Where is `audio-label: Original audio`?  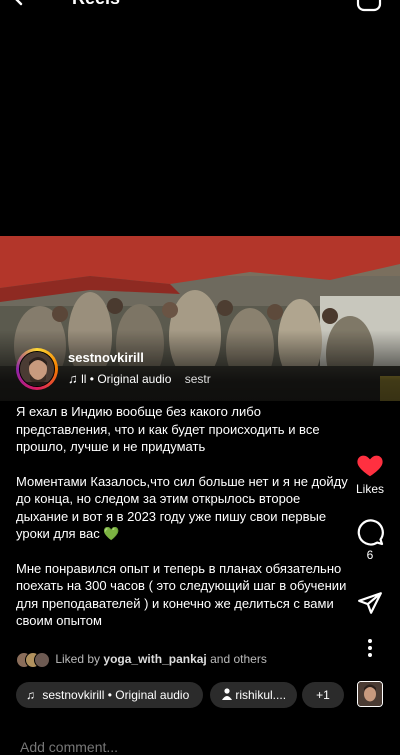
audio-label: Original audio is located at coordinates (134, 379).